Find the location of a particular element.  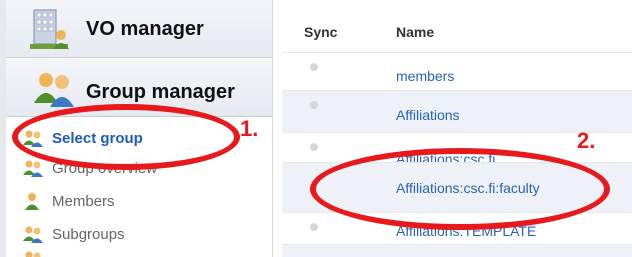

annotation-step-1: 1. is located at coordinates (249, 128).